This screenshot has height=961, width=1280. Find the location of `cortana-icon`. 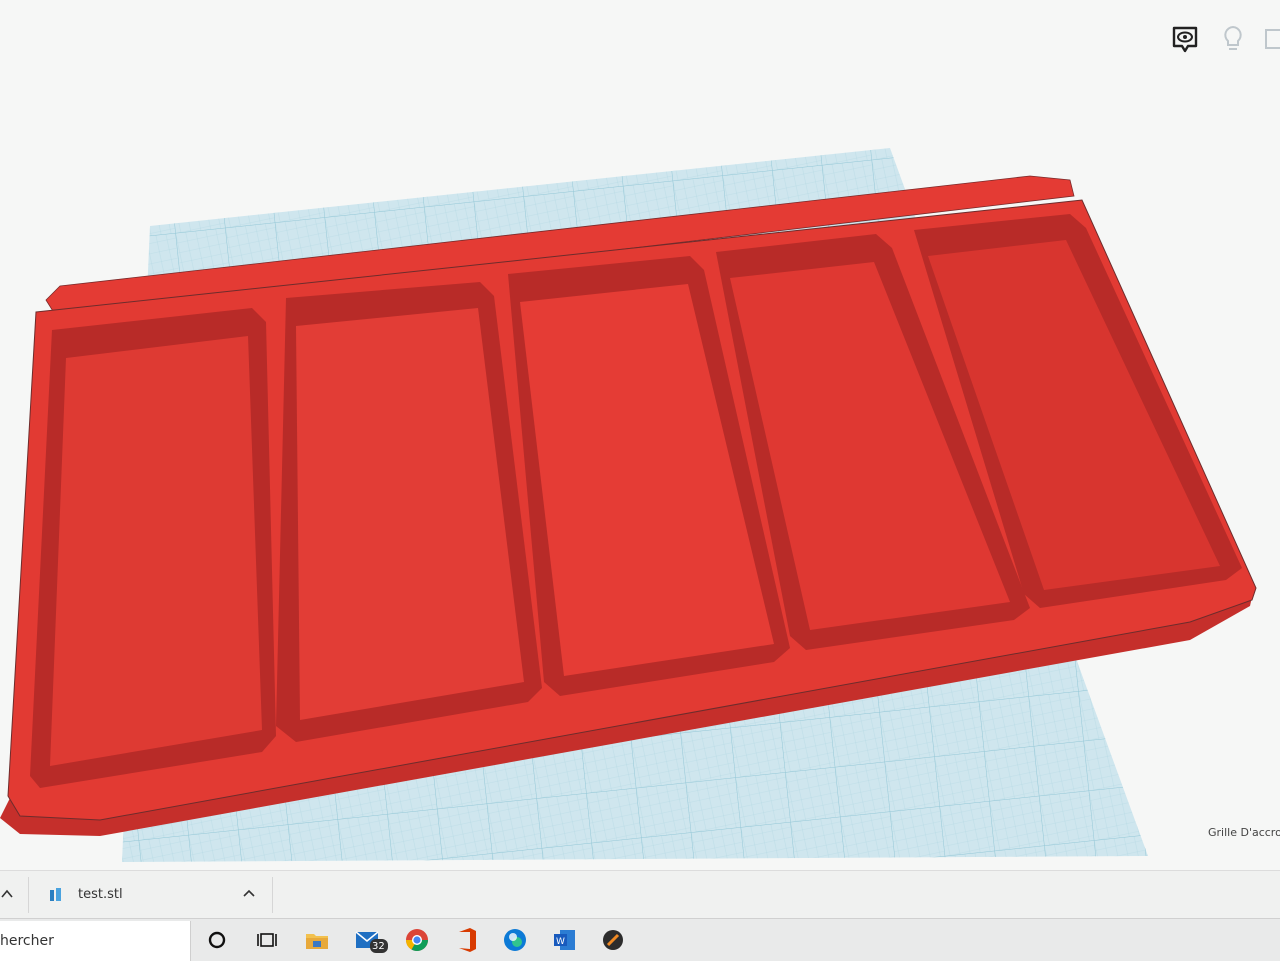

cortana-icon is located at coordinates (217, 940).